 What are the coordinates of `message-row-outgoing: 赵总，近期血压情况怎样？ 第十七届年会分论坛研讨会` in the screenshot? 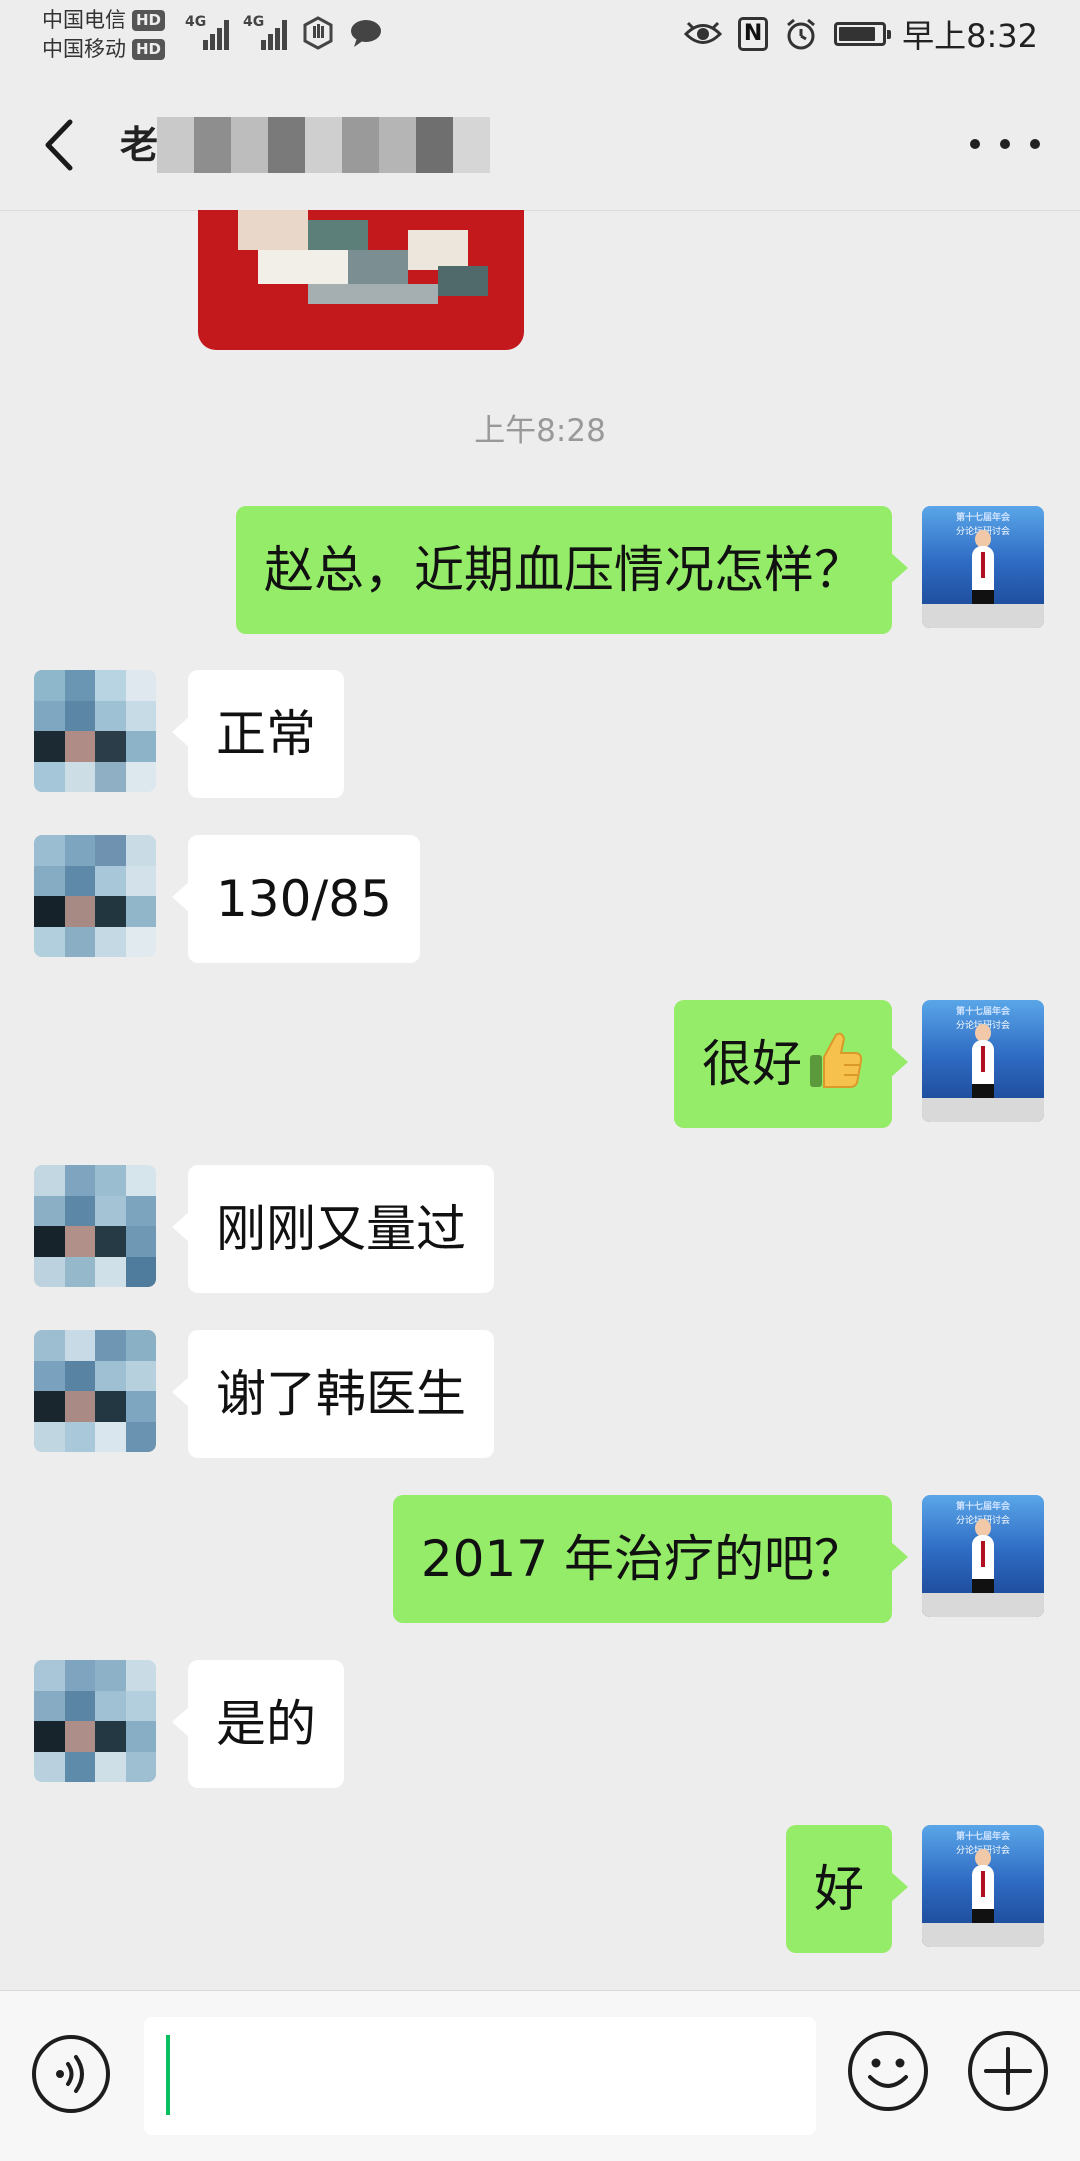 It's located at (540, 571).